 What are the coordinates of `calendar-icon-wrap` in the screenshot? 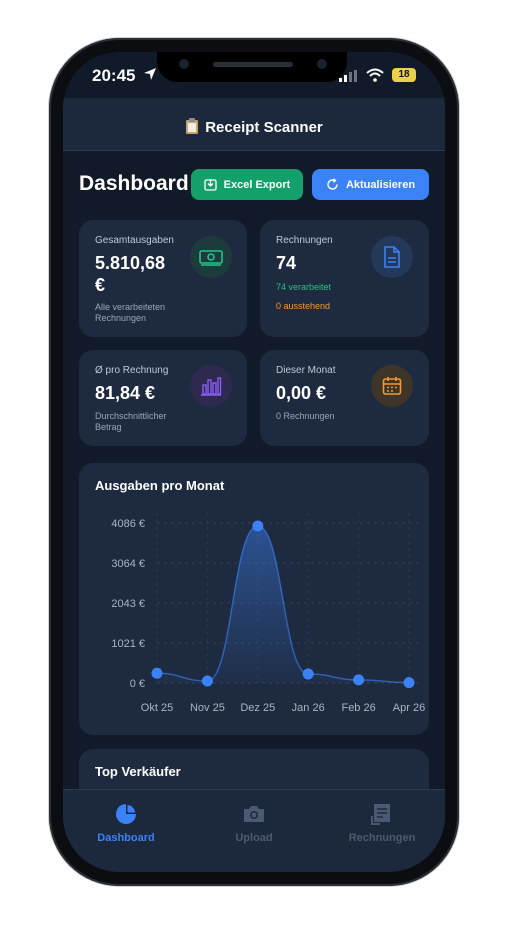 It's located at (392, 386).